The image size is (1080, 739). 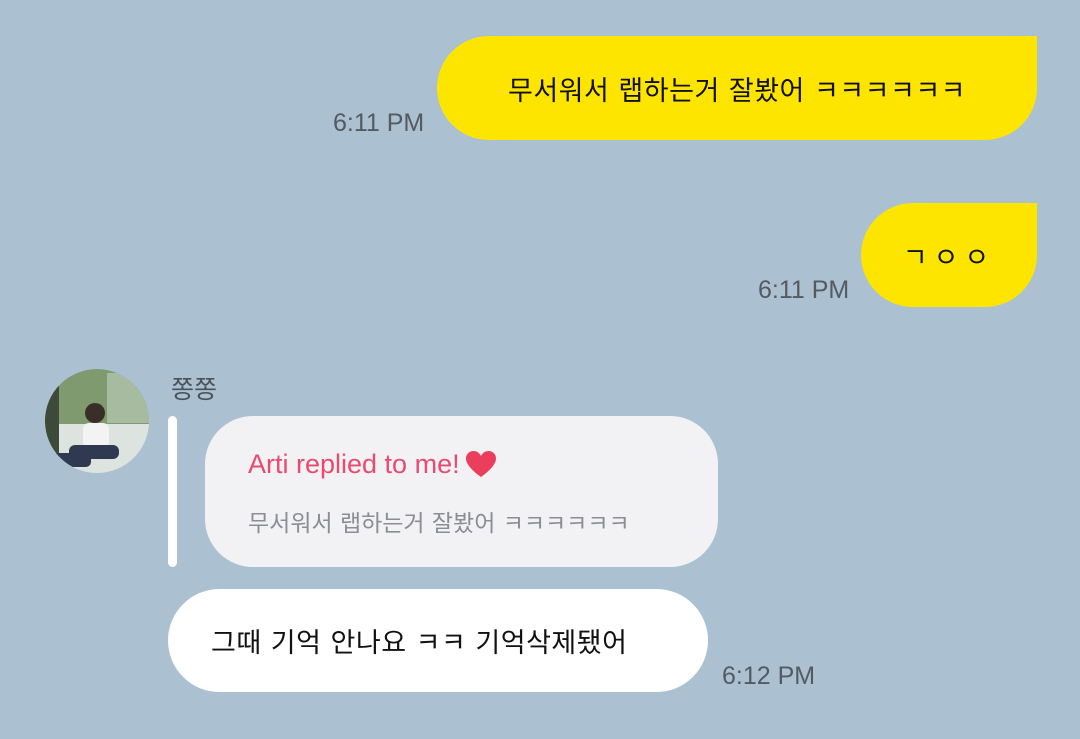 What do you see at coordinates (354, 464) in the screenshot?
I see `reply-title-text: Arti replied to me!` at bounding box center [354, 464].